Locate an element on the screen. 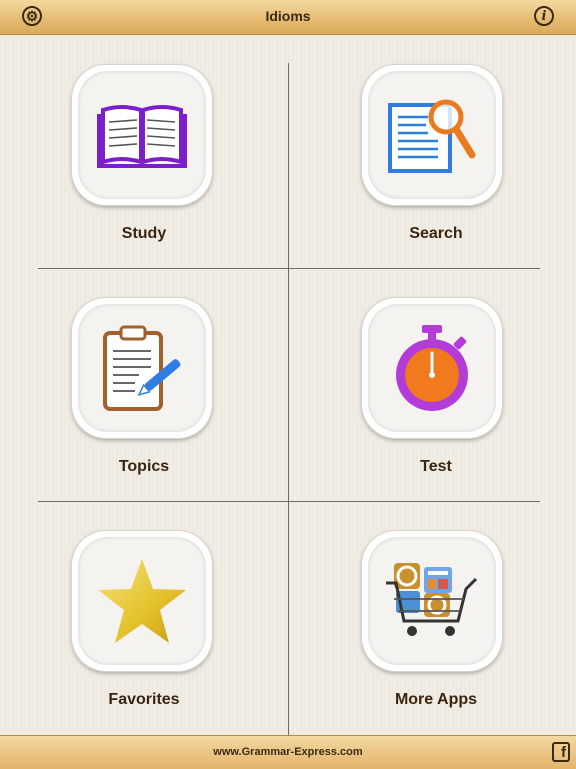  study-tile is located at coordinates (142, 135).